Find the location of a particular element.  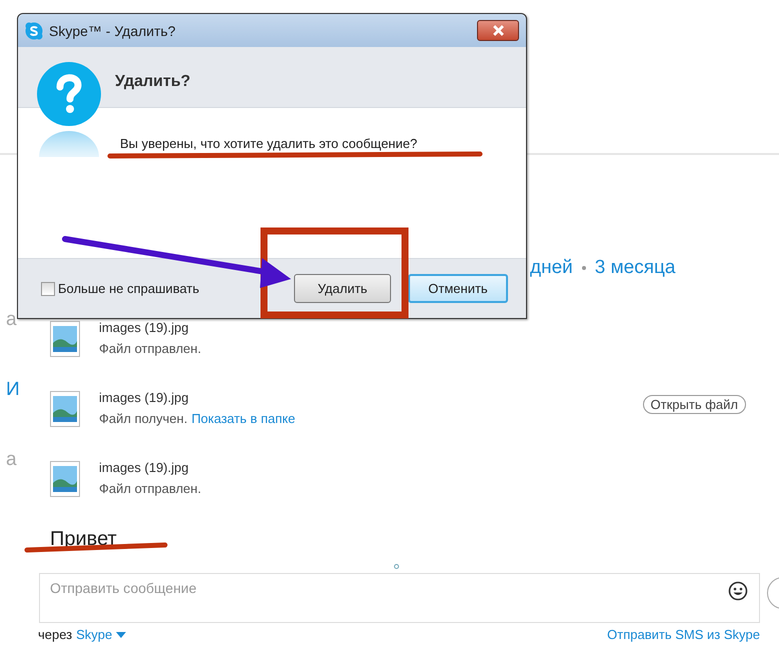

history-period-link: 3 месяца is located at coordinates (635, 268).